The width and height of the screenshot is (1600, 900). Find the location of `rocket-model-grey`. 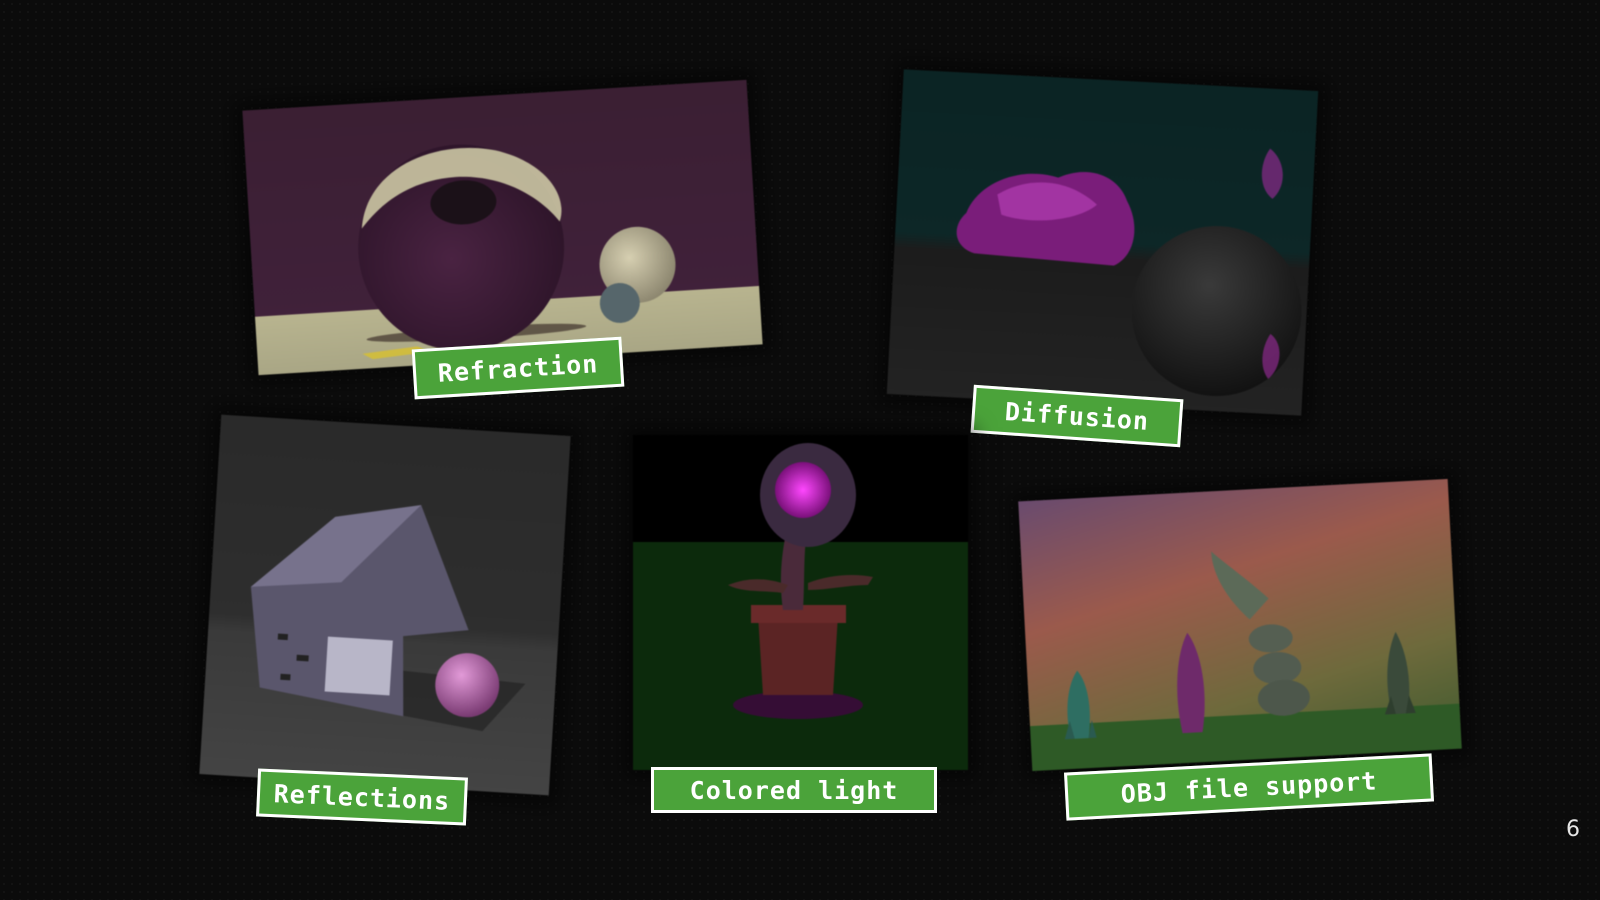

rocket-model-grey is located at coordinates (1400, 673).